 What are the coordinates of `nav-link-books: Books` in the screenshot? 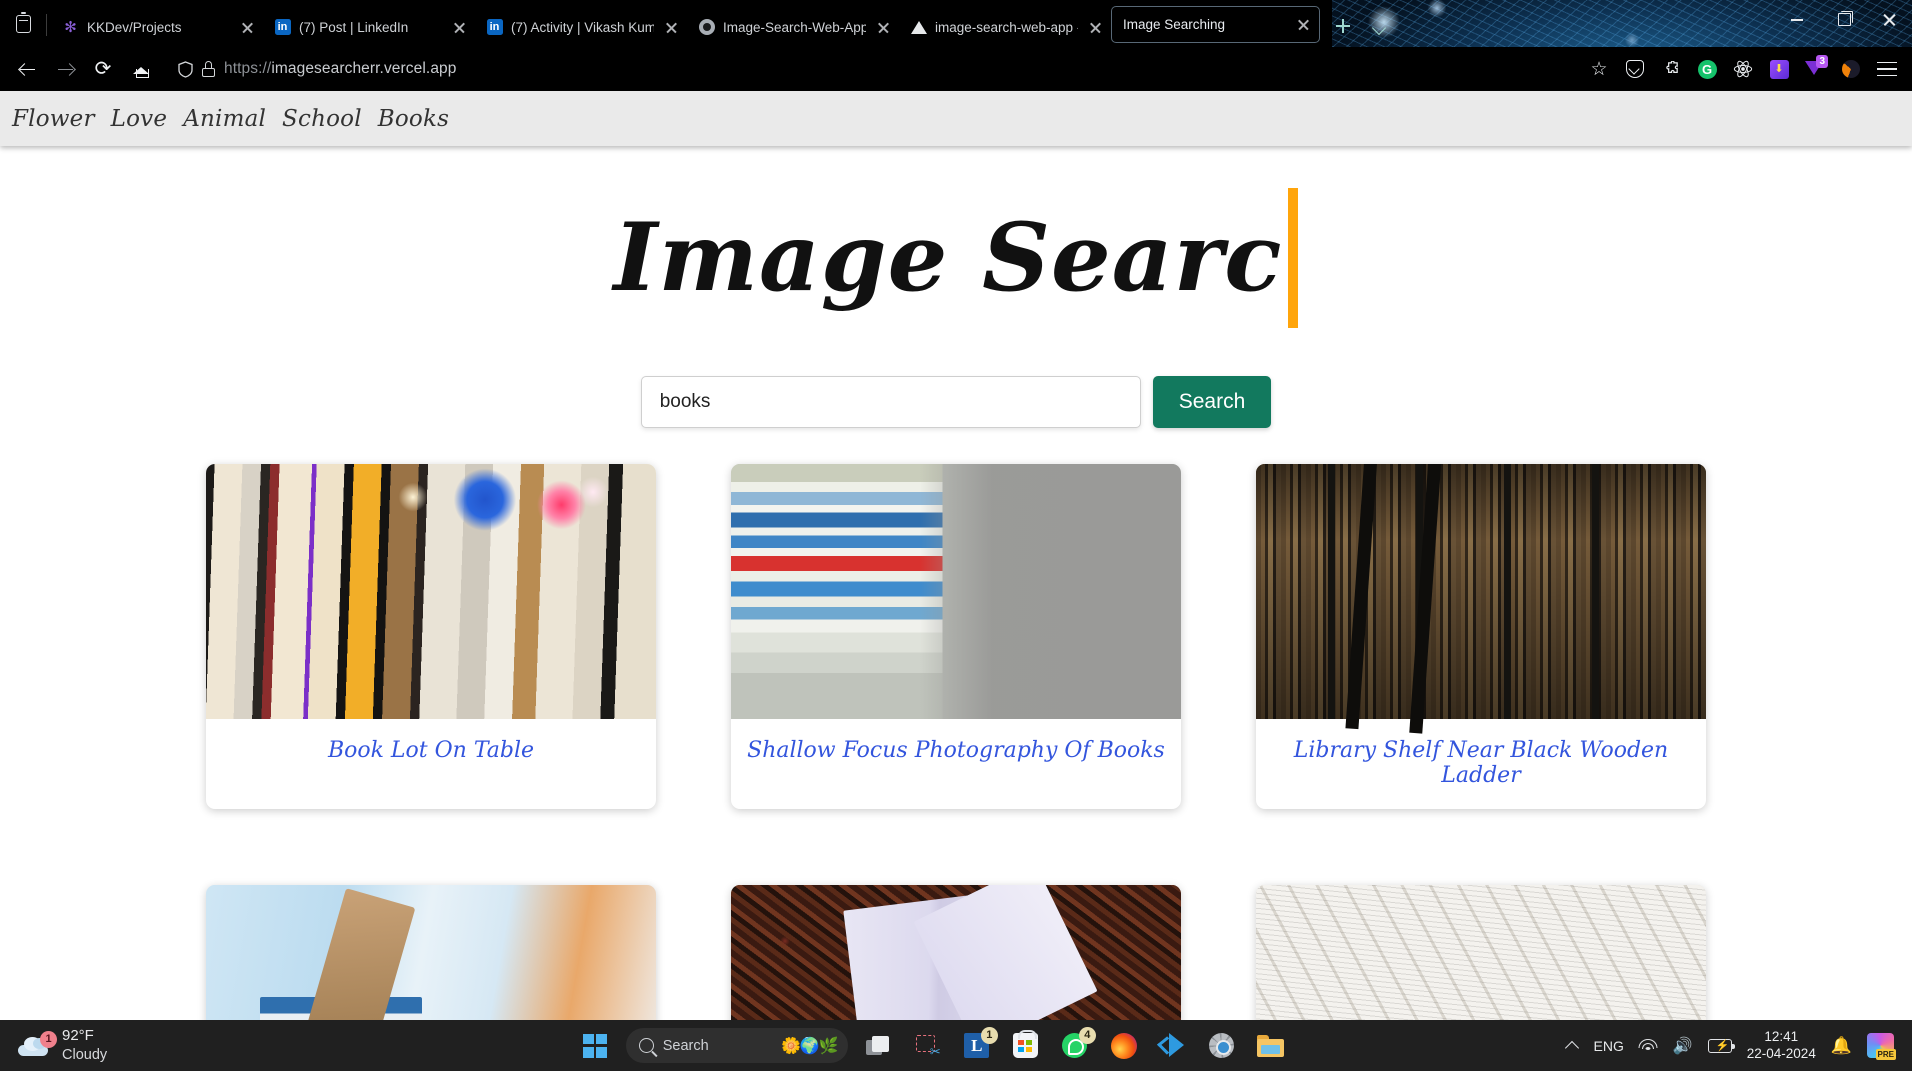 It's located at (413, 119).